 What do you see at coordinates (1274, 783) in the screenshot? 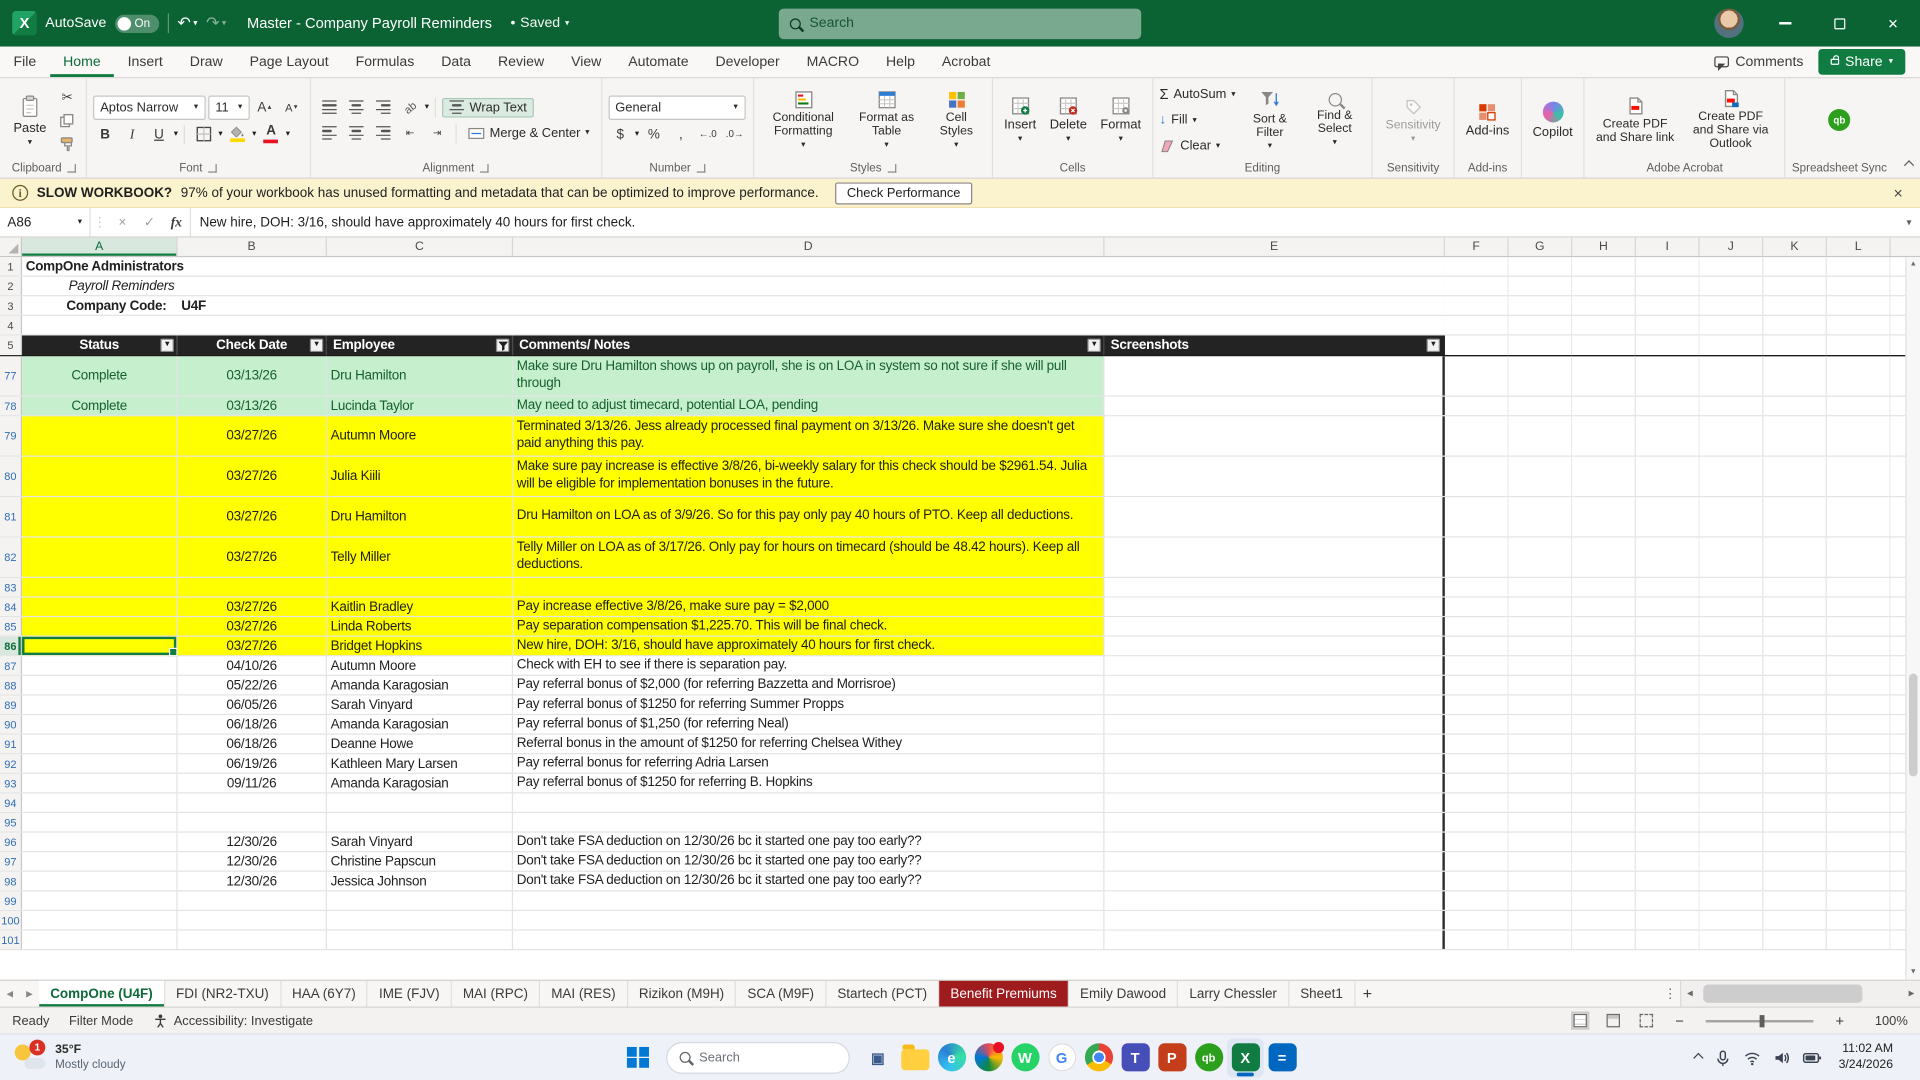
I see `cell-E93` at bounding box center [1274, 783].